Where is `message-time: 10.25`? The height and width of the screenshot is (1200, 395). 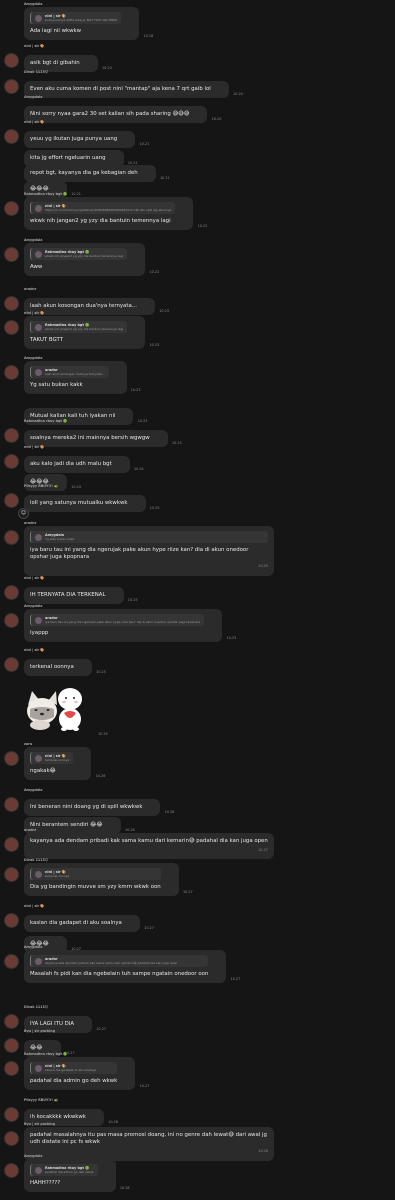 message-time: 10.25 is located at coordinates (154, 508).